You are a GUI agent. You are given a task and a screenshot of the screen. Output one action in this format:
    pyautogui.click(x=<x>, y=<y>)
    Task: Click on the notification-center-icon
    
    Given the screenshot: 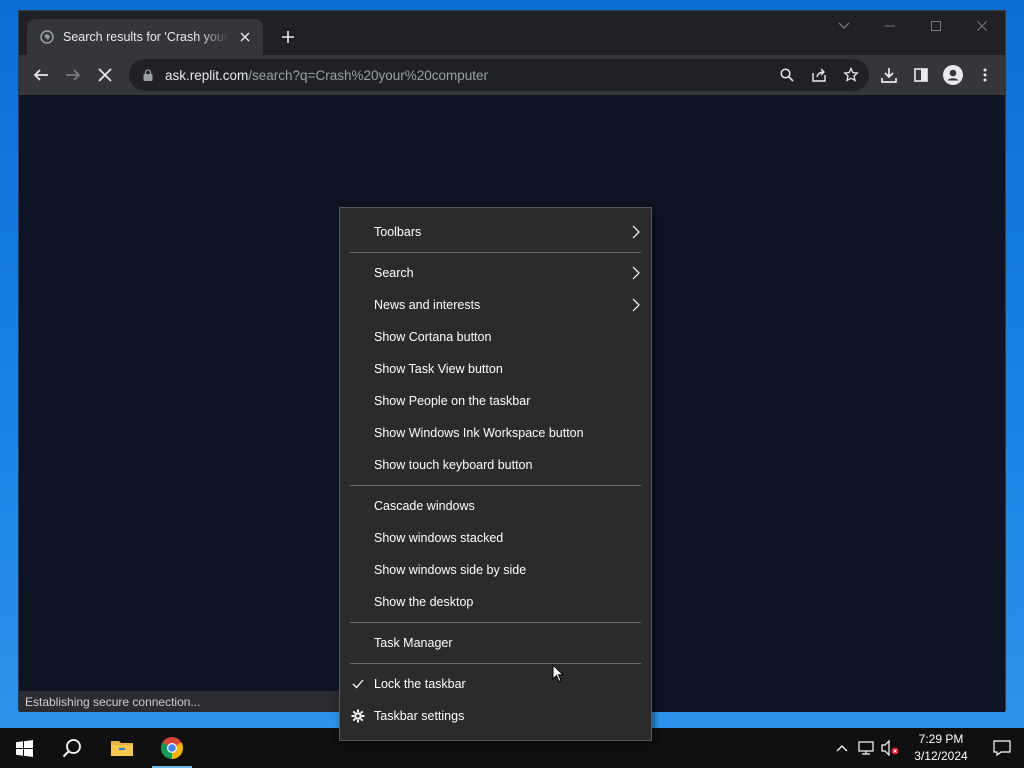 What is the action you would take?
    pyautogui.click(x=1002, y=748)
    